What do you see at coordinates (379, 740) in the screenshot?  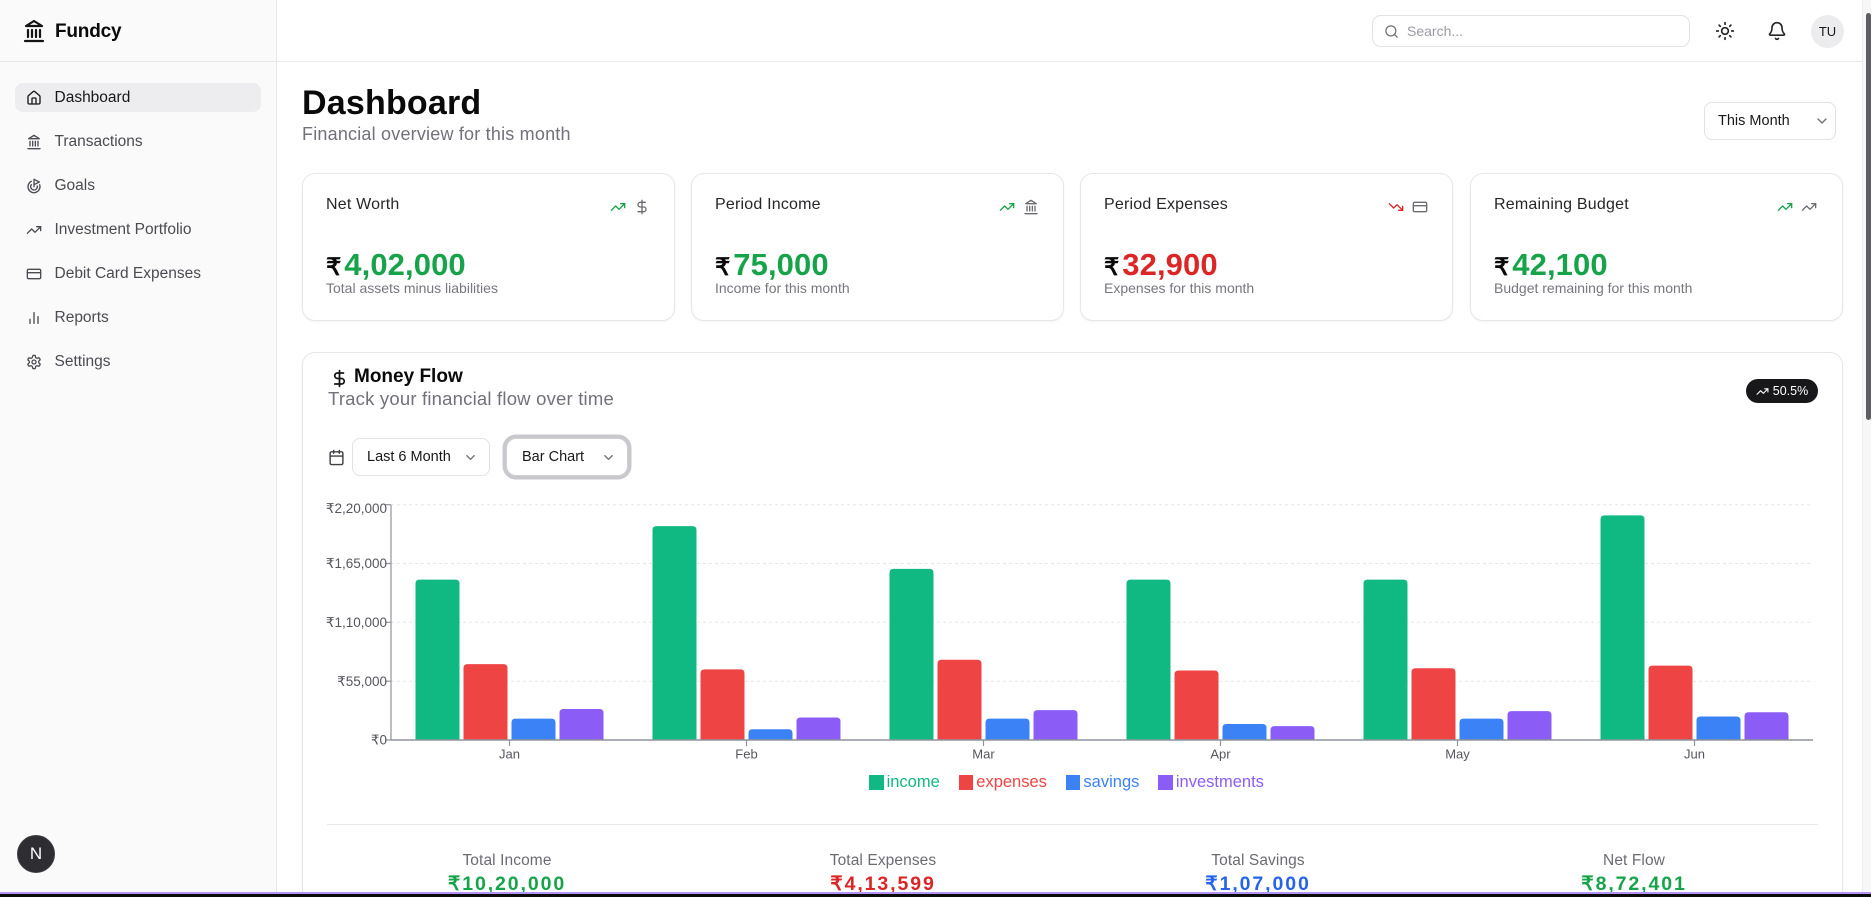 I see `svg-text: ₹0` at bounding box center [379, 740].